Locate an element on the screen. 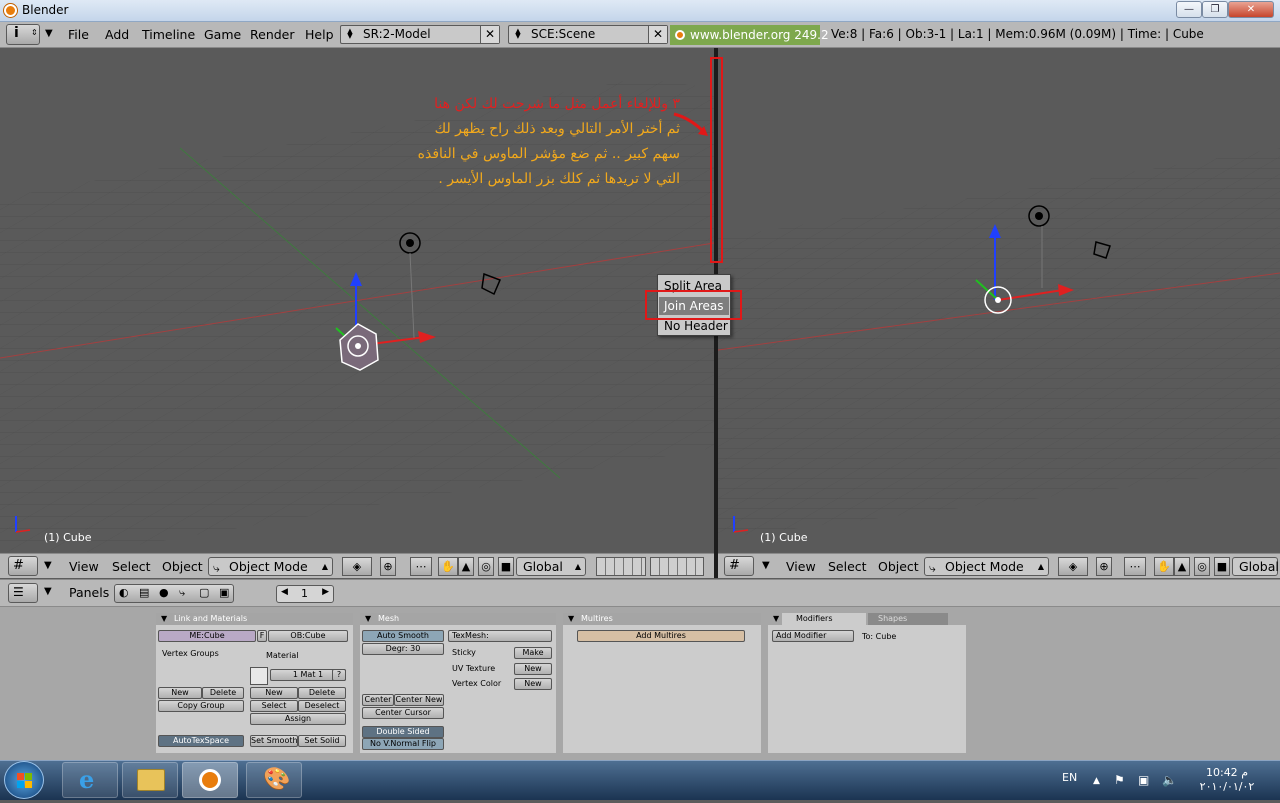  menu-game: Game is located at coordinates (222, 34).